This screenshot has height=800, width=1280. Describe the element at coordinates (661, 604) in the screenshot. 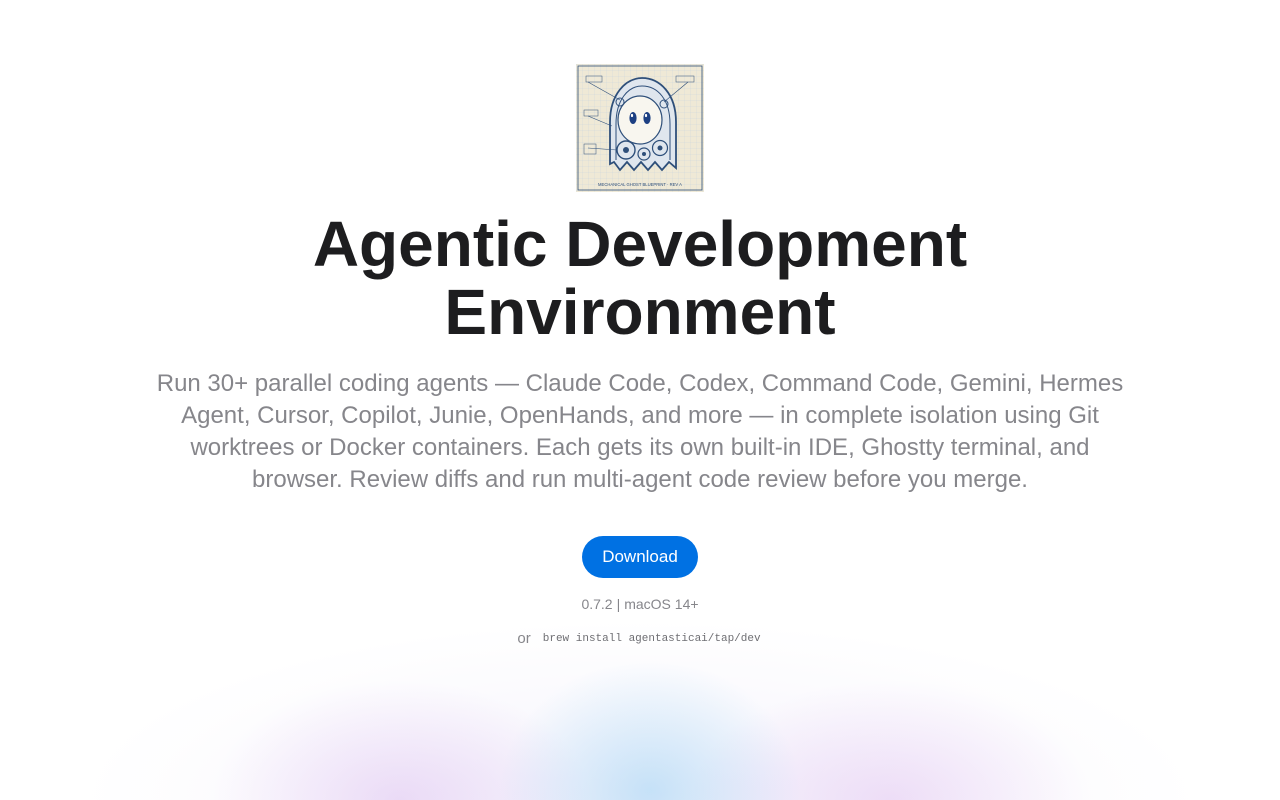

I see `platform-requirement: macOS 14+` at that location.